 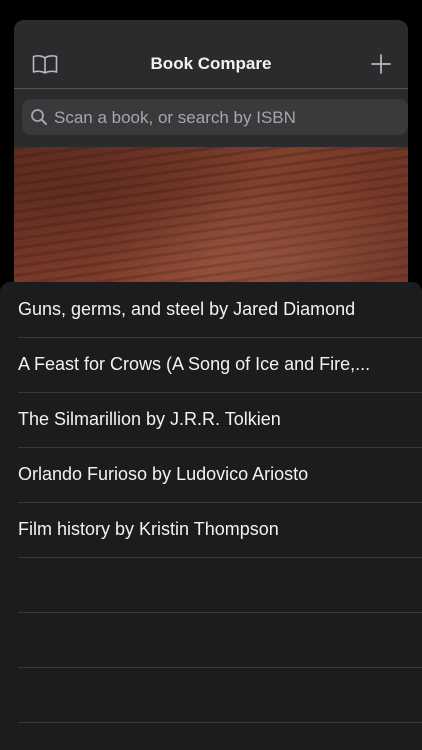 I want to click on list-item: Orlando Furioso by Ludovico Ariosto, so click(x=220, y=475).